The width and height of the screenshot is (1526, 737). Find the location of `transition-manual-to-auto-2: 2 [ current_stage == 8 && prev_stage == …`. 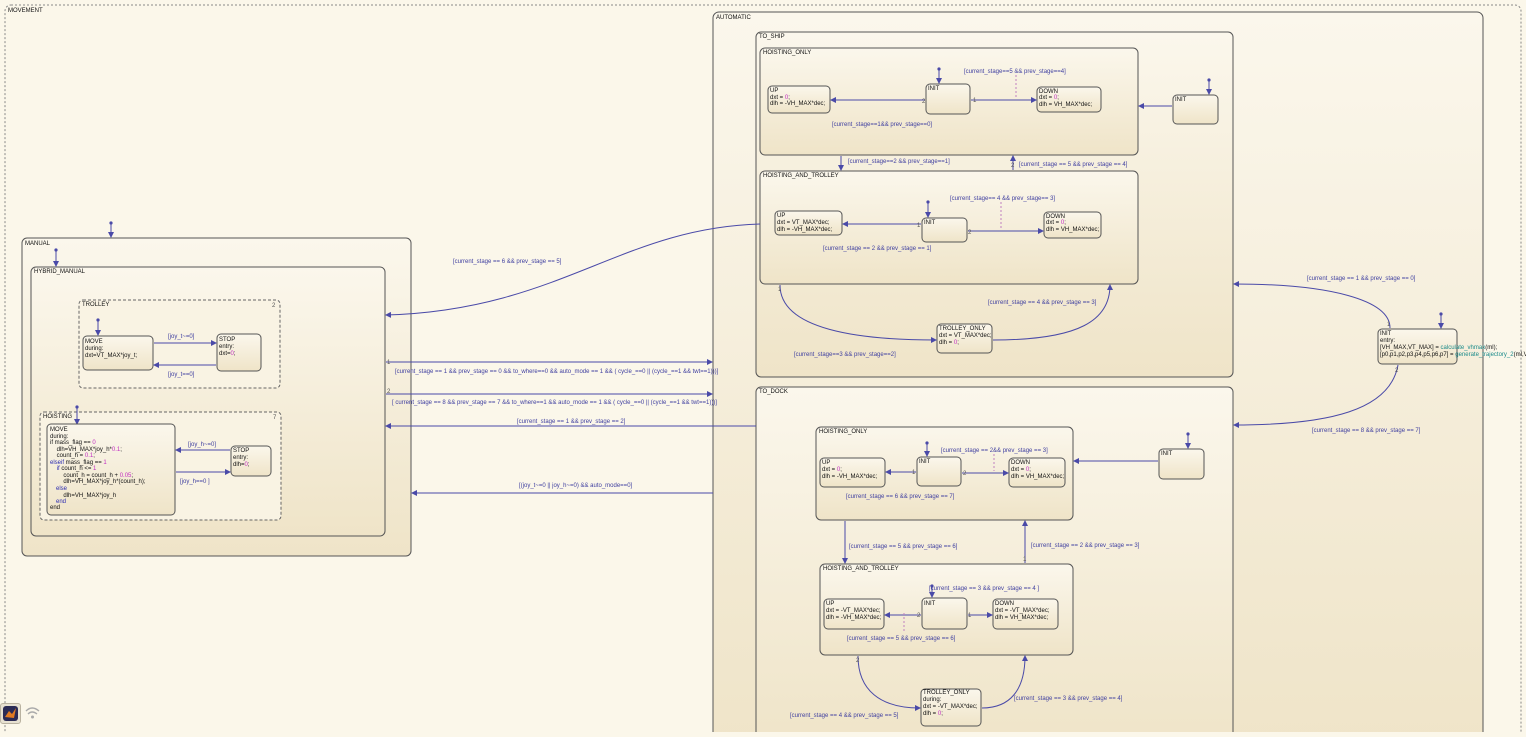

transition-manual-to-auto-2: 2 [ current_stage == 8 && prev_stage == … is located at coordinates (551, 397).